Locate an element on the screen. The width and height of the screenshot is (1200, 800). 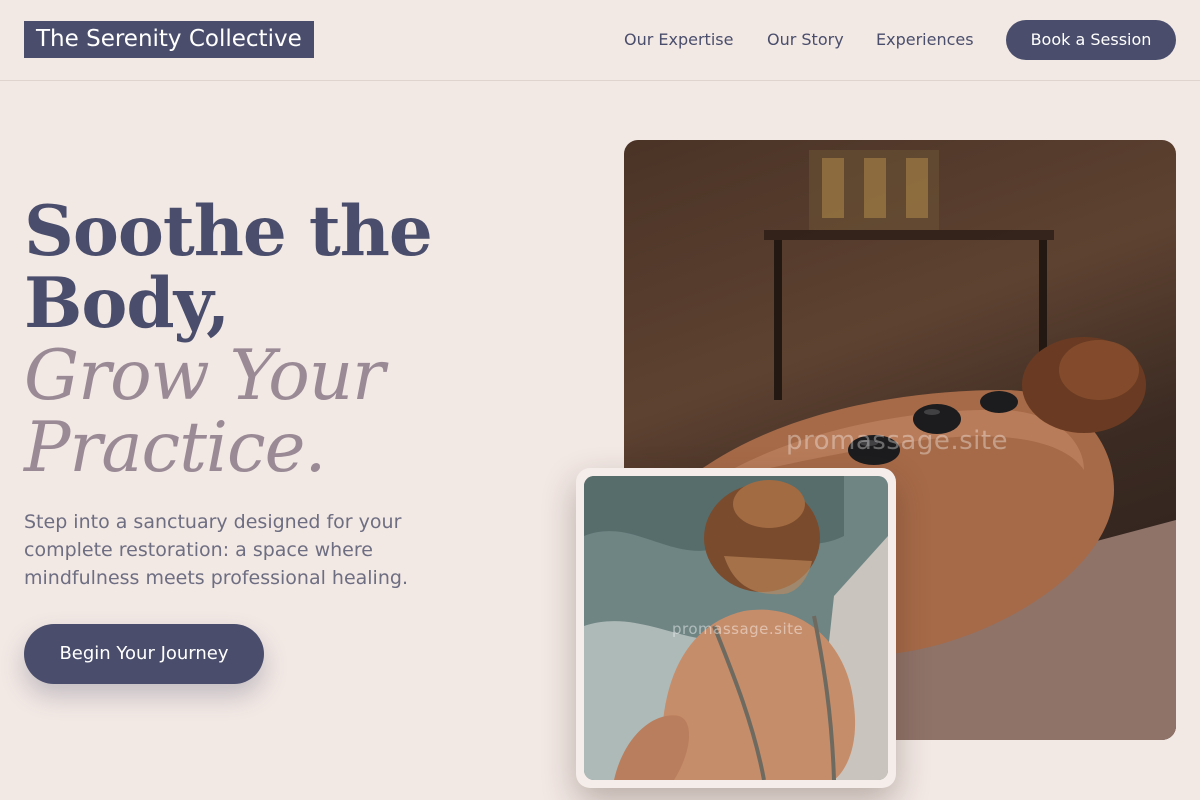
begin-journey-button: Begin Your Journey is located at coordinates (144, 654).